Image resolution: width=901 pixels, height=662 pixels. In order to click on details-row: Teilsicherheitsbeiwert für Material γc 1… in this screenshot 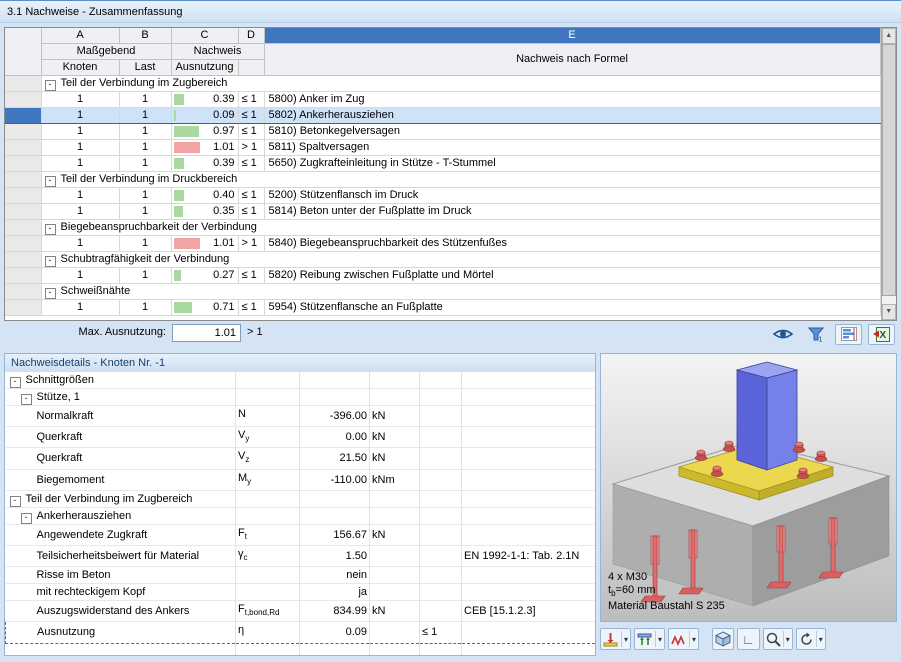, I will do `click(300, 556)`.